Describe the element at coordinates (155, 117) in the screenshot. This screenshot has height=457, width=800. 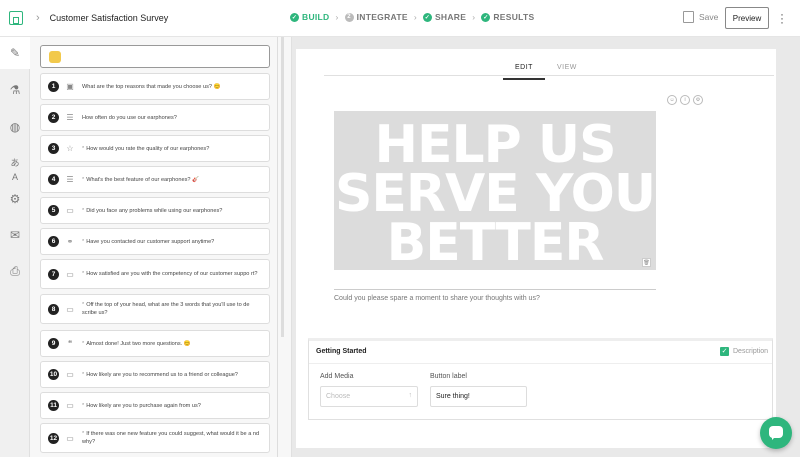
I see `list-item: 2 ☰ How often do you use our earphones?` at that location.